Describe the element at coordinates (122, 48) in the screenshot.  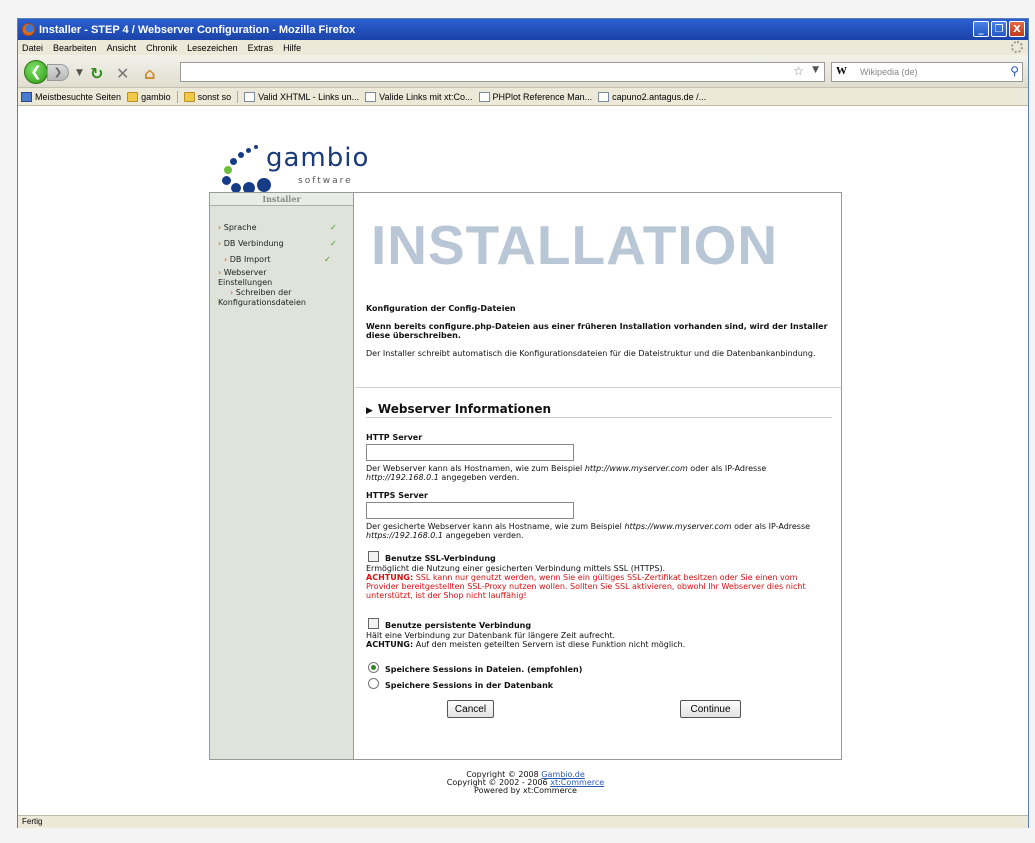
I see `menu-ansicht: Ansicht` at that location.